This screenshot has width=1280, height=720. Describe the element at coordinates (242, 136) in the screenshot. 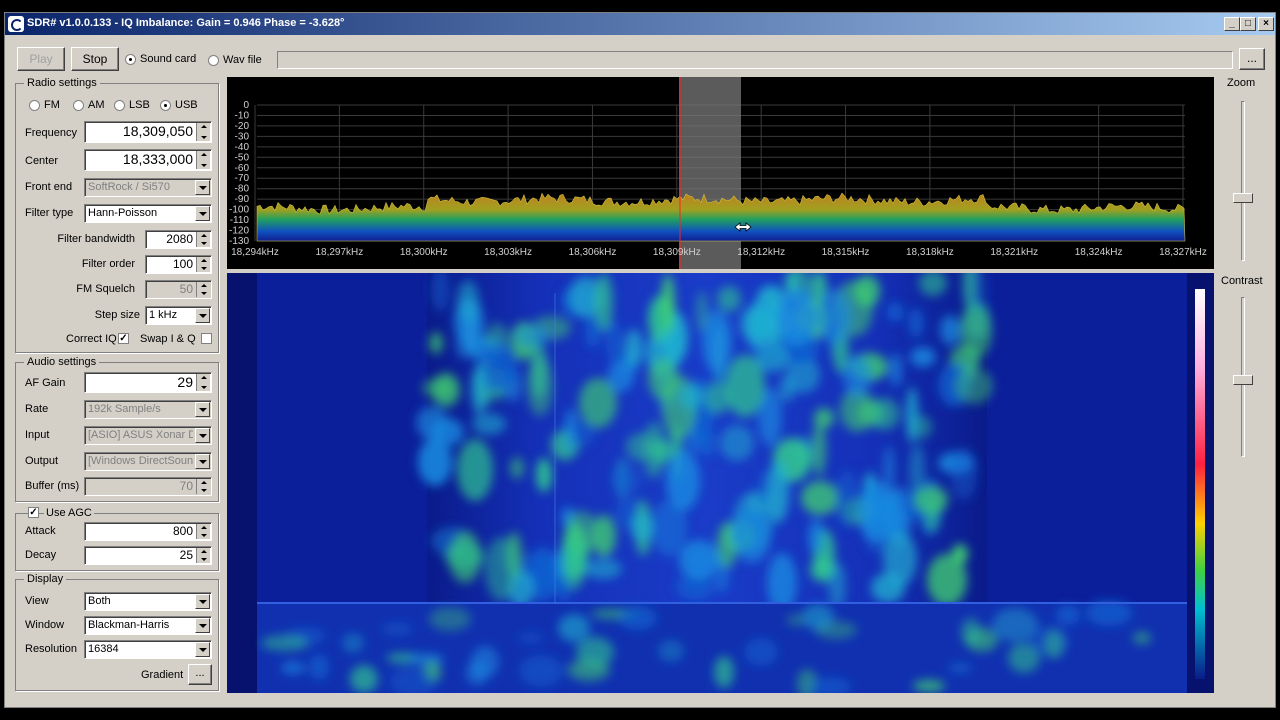

I see `db-tick-label: -30` at that location.